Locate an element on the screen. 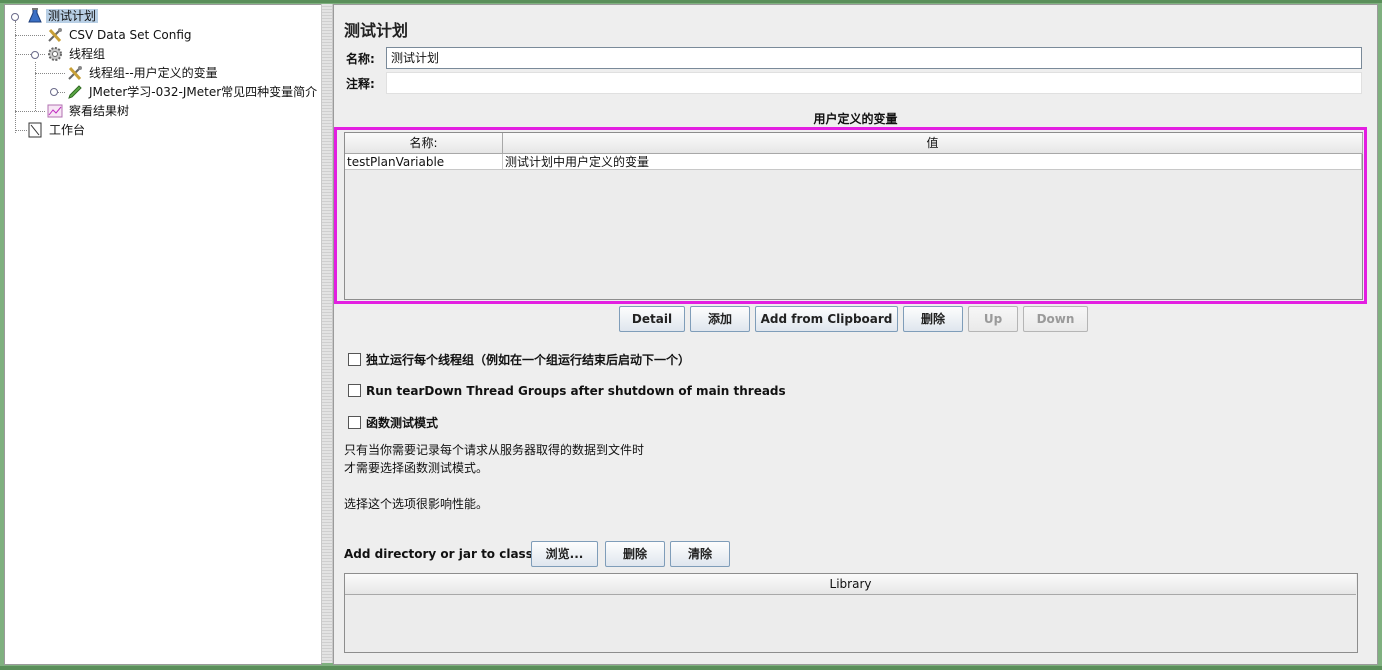  tree-item-label: 线程组--用户定义的变量 is located at coordinates (153, 73).